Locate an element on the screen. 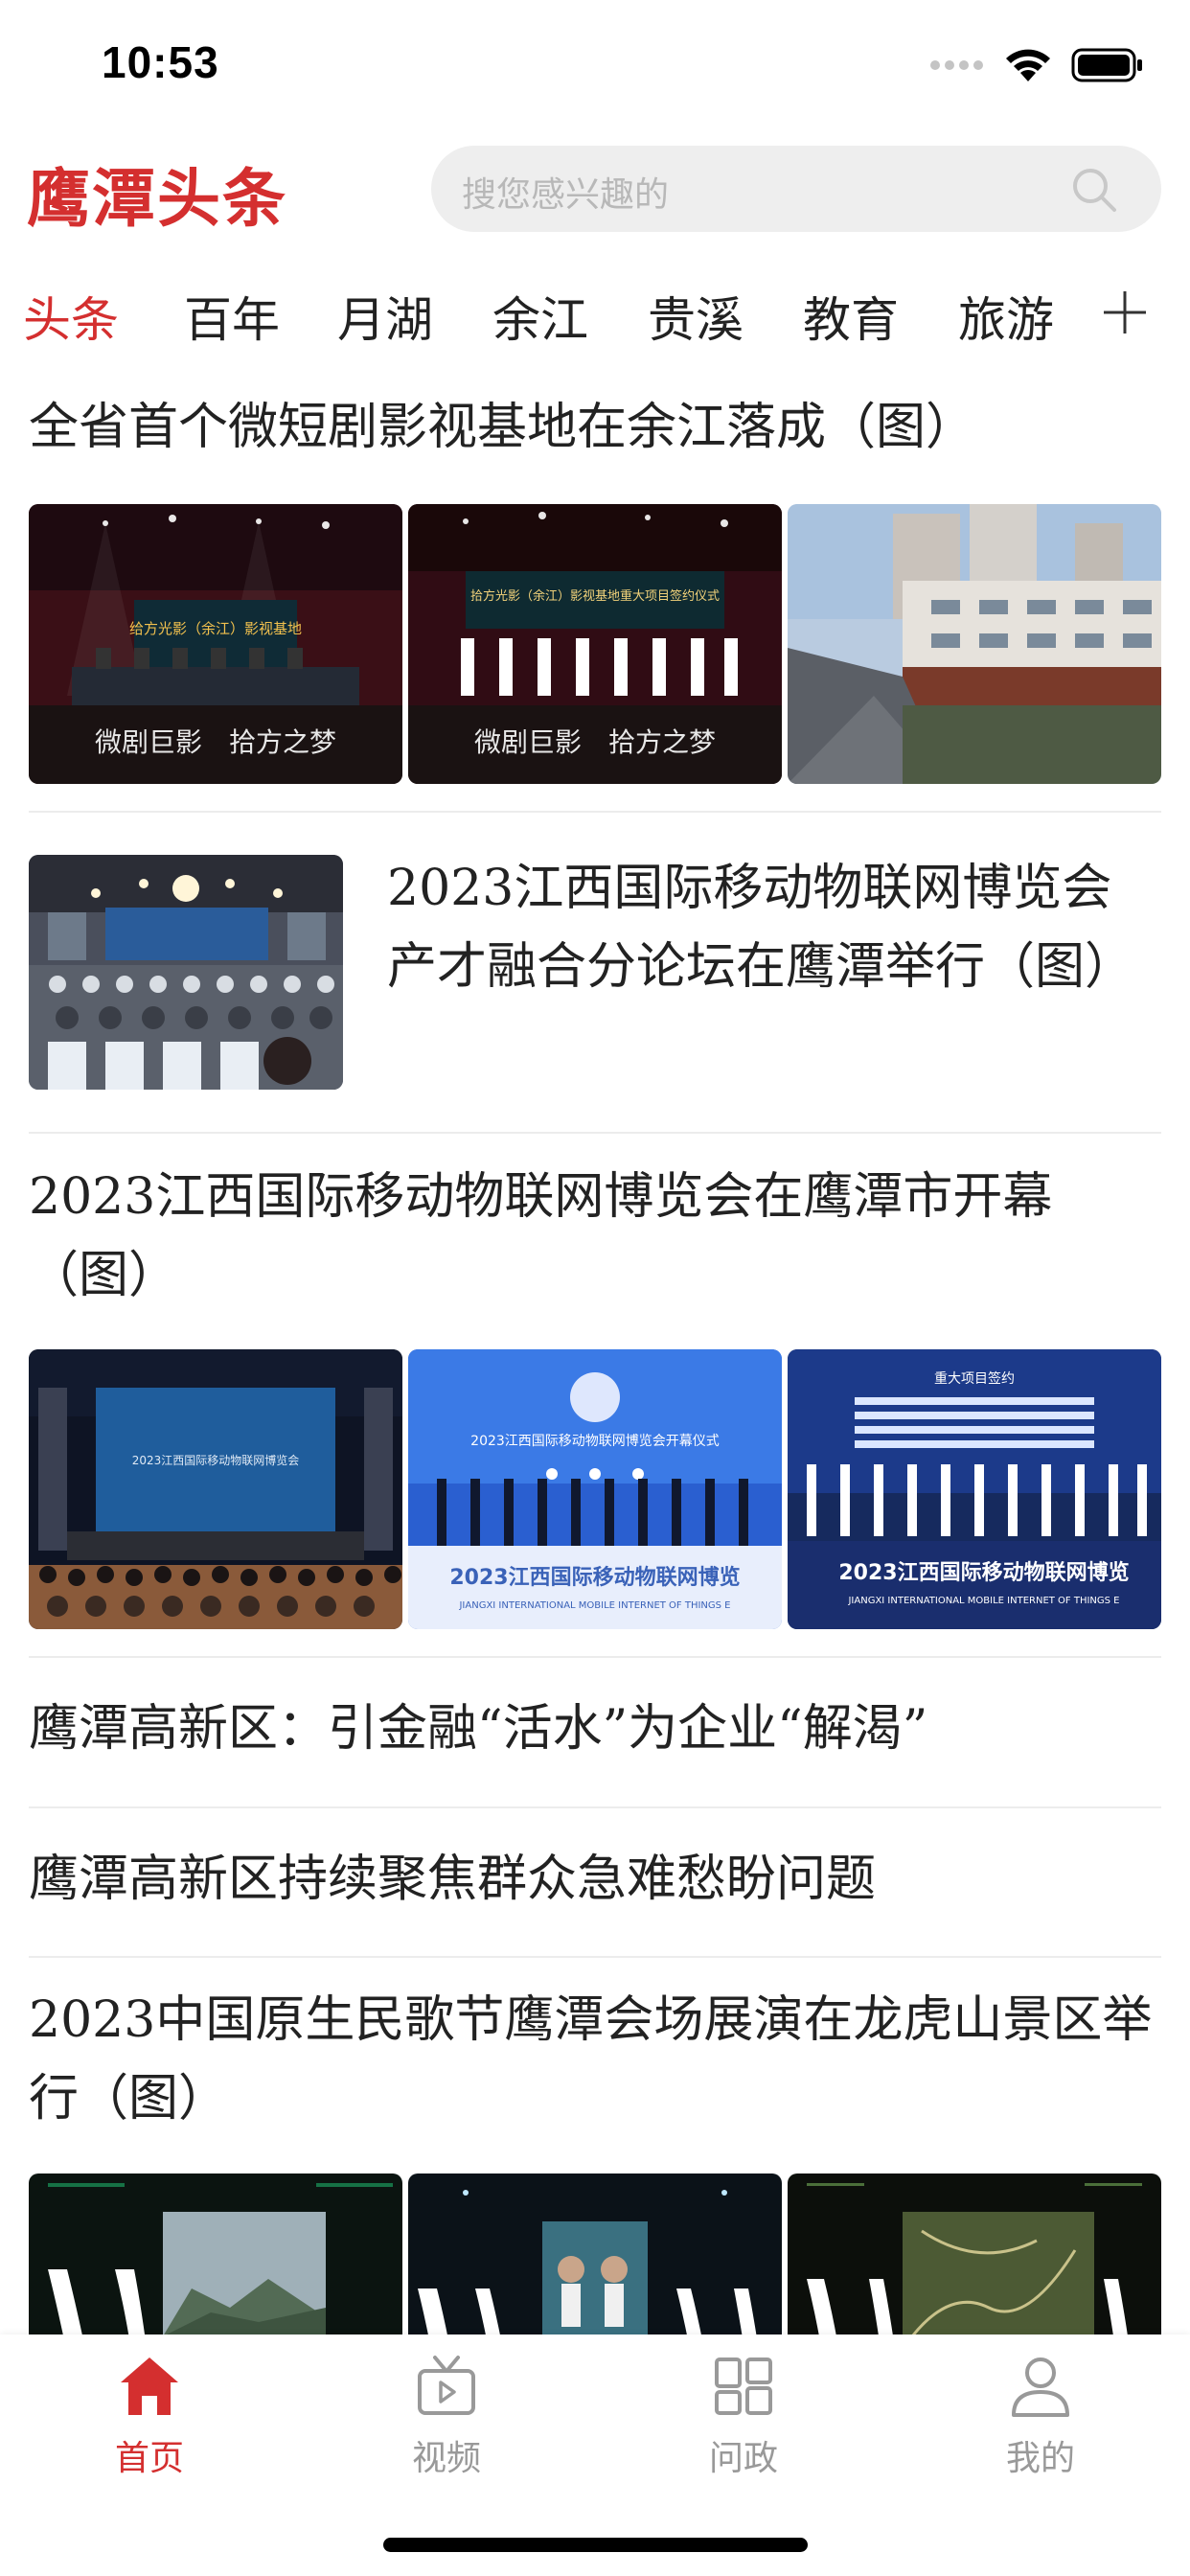 This screenshot has height=2576, width=1190. tab-yujiang: 余江 is located at coordinates (540, 316).